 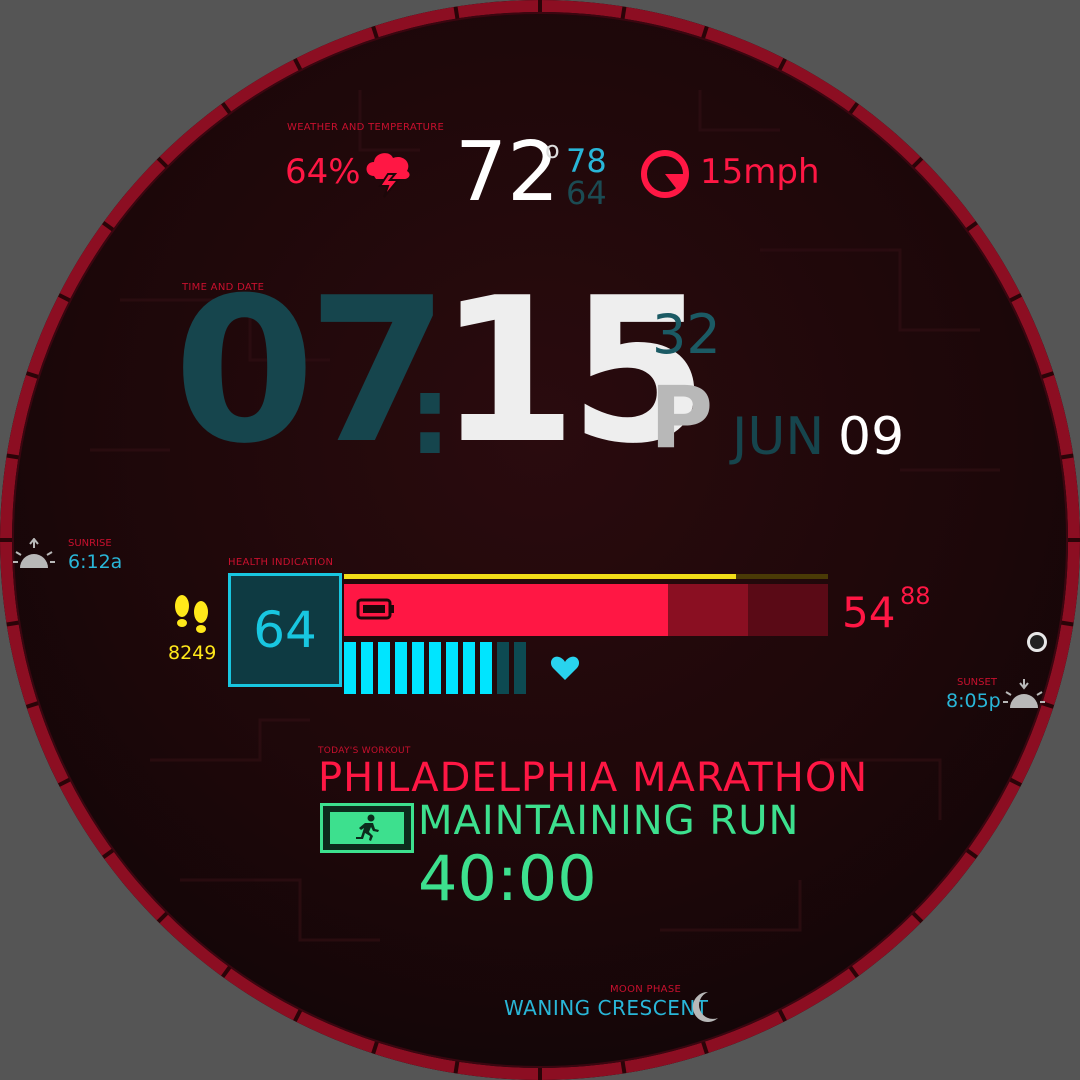 I want to click on crescent-moon-icon, so click(x=705, y=1006).